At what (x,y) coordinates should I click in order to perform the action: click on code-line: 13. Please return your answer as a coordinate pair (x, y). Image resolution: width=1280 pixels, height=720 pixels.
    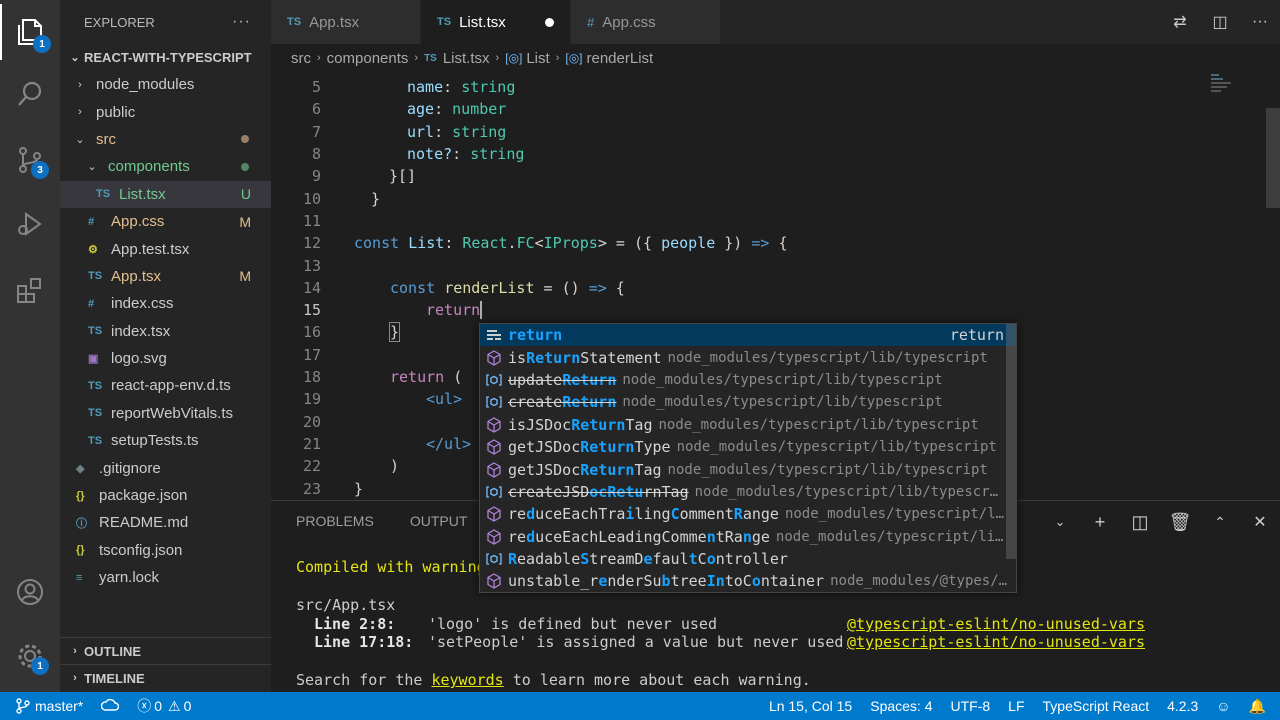
    Looking at the image, I should click on (738, 265).